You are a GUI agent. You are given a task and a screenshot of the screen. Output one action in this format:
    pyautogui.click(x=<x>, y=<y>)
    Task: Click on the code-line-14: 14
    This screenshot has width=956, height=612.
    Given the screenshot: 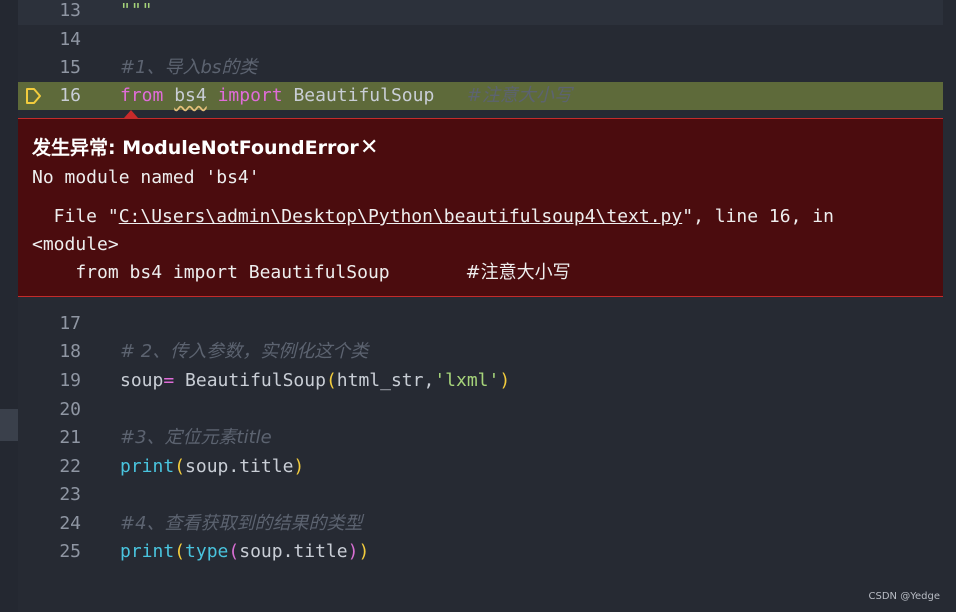 What is the action you would take?
    pyautogui.click(x=480, y=40)
    